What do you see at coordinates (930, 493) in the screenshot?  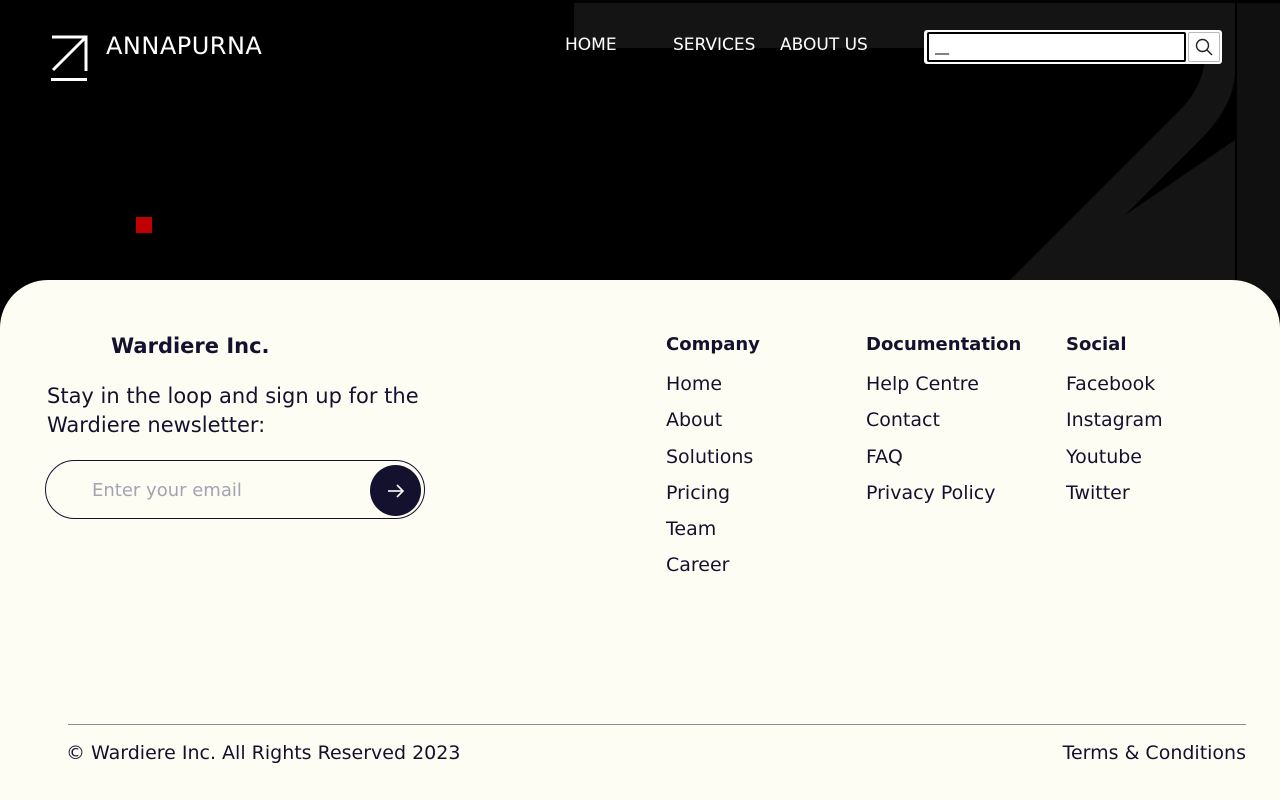 I see `footer-link-privacy-policy: Privacy Policy` at bounding box center [930, 493].